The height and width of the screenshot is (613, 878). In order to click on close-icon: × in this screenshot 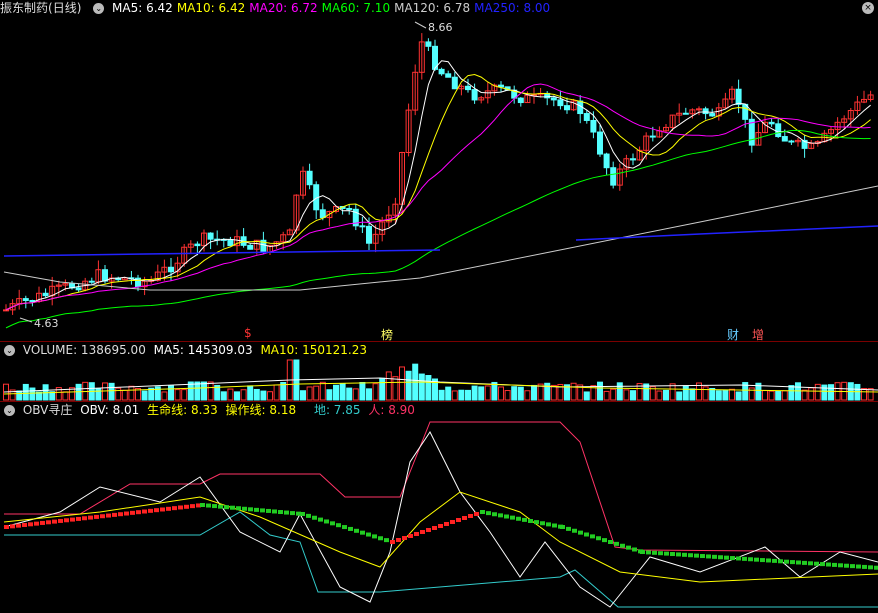, I will do `click(868, 8)`.